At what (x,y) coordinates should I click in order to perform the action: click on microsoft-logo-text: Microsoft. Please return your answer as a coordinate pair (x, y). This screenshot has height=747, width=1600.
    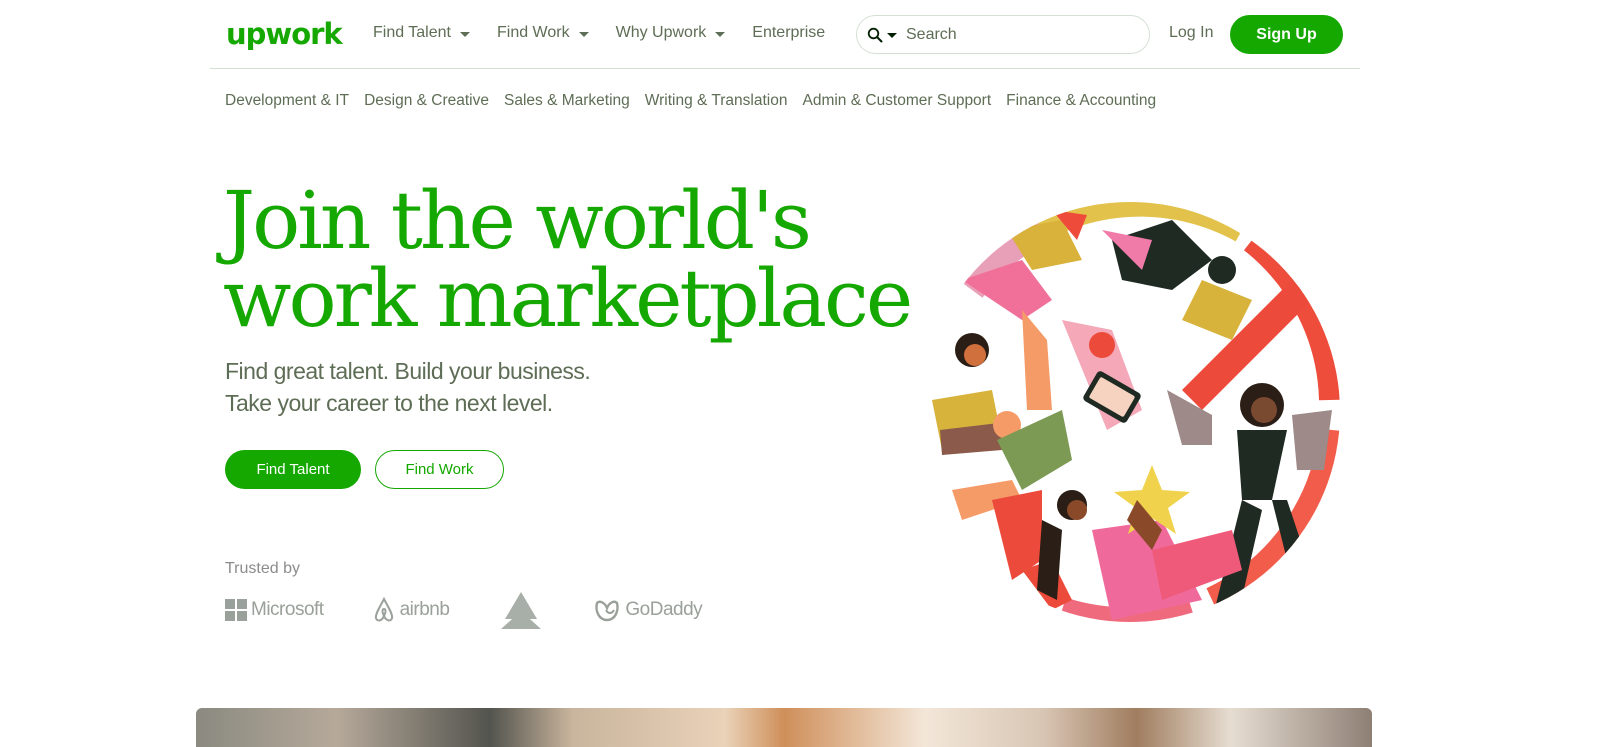
    Looking at the image, I should click on (287, 609).